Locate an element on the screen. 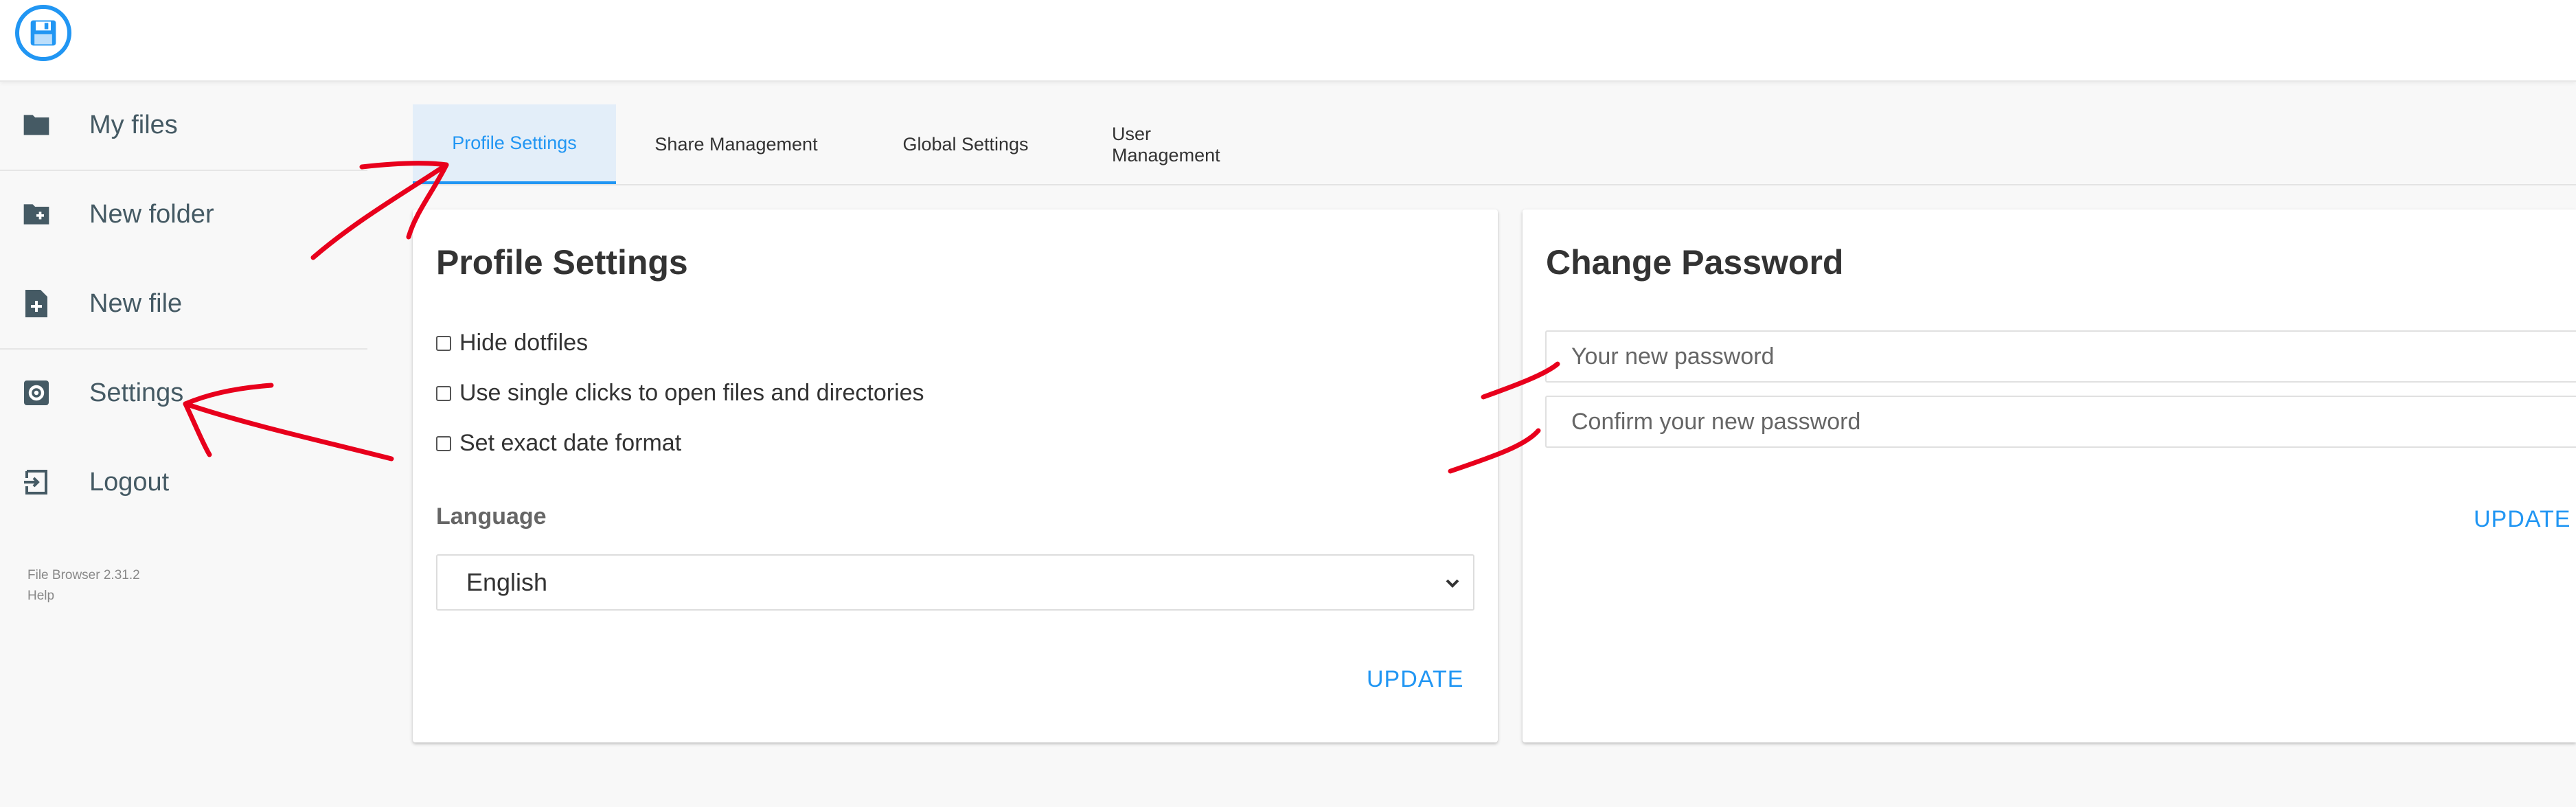 This screenshot has height=807, width=2576. tabs-divider is located at coordinates (1494, 184).